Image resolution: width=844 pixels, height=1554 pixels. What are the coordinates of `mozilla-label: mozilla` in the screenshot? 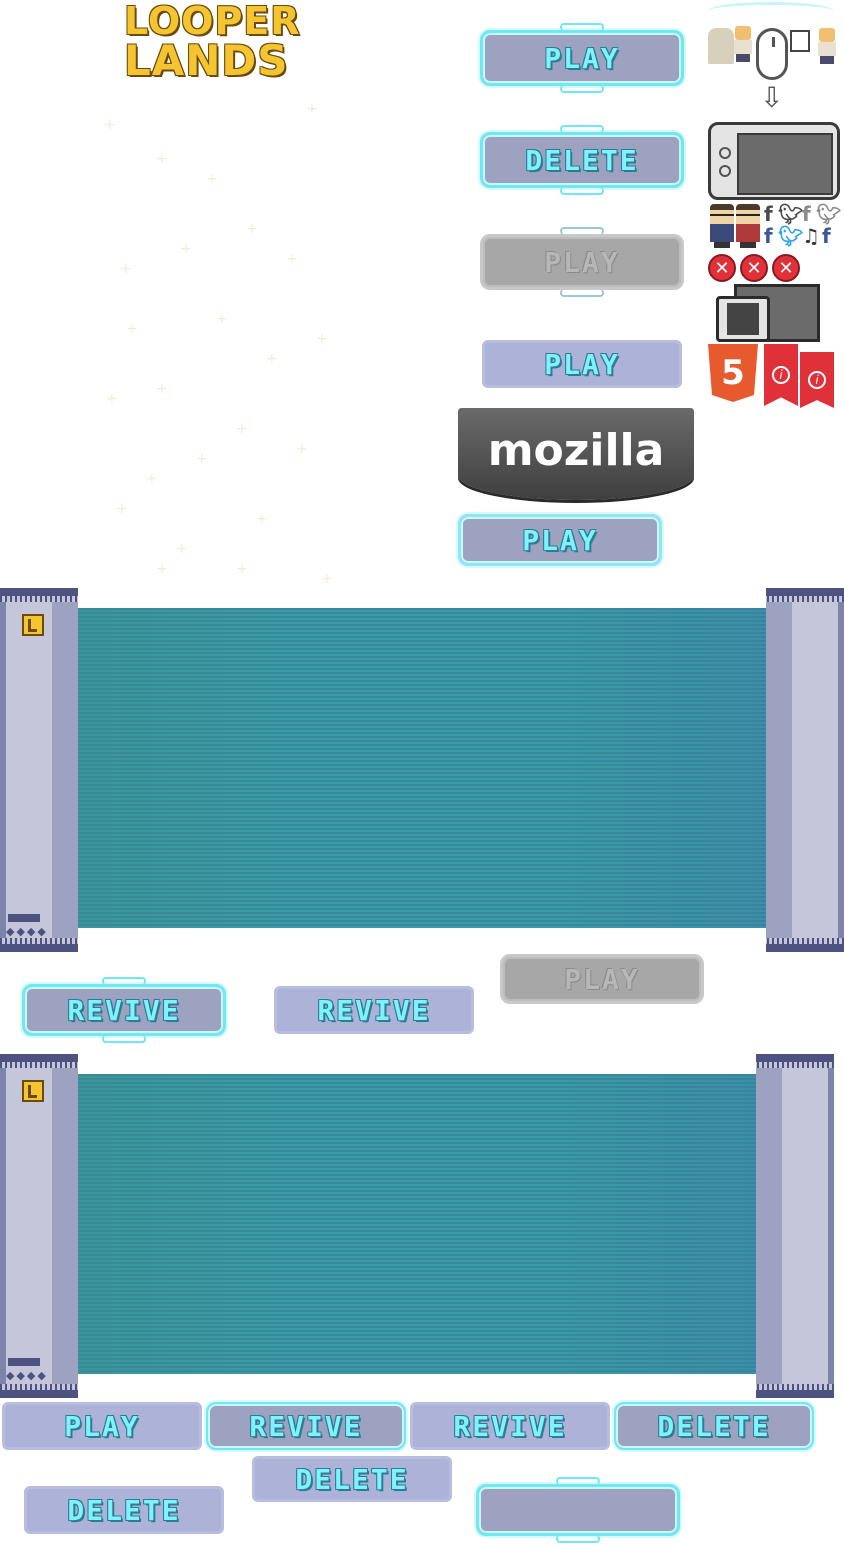 It's located at (576, 450).